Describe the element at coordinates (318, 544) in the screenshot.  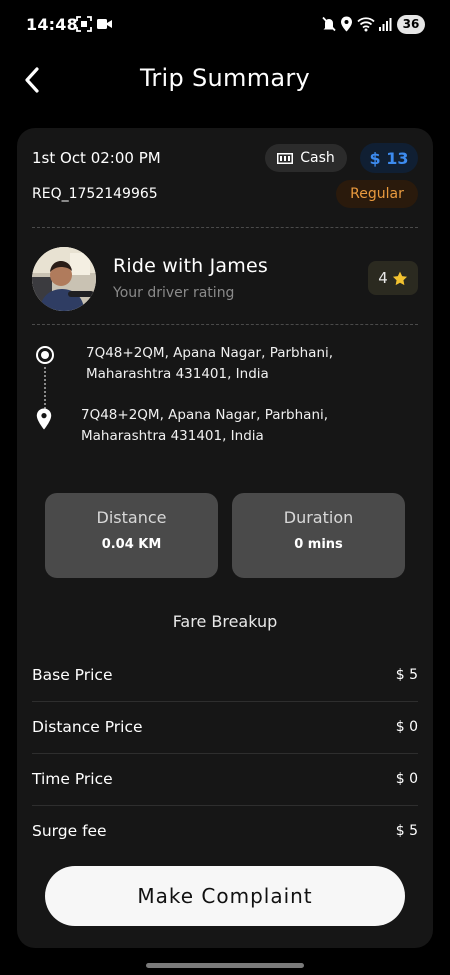
I see `duration-value: 0 mins` at that location.